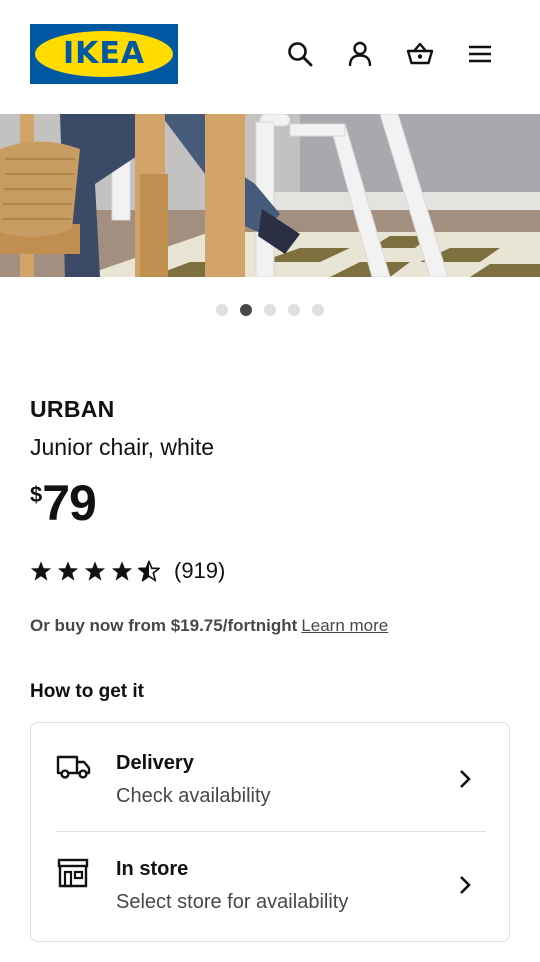  Describe the element at coordinates (200, 570) in the screenshot. I see `rating-count: (919)` at that location.